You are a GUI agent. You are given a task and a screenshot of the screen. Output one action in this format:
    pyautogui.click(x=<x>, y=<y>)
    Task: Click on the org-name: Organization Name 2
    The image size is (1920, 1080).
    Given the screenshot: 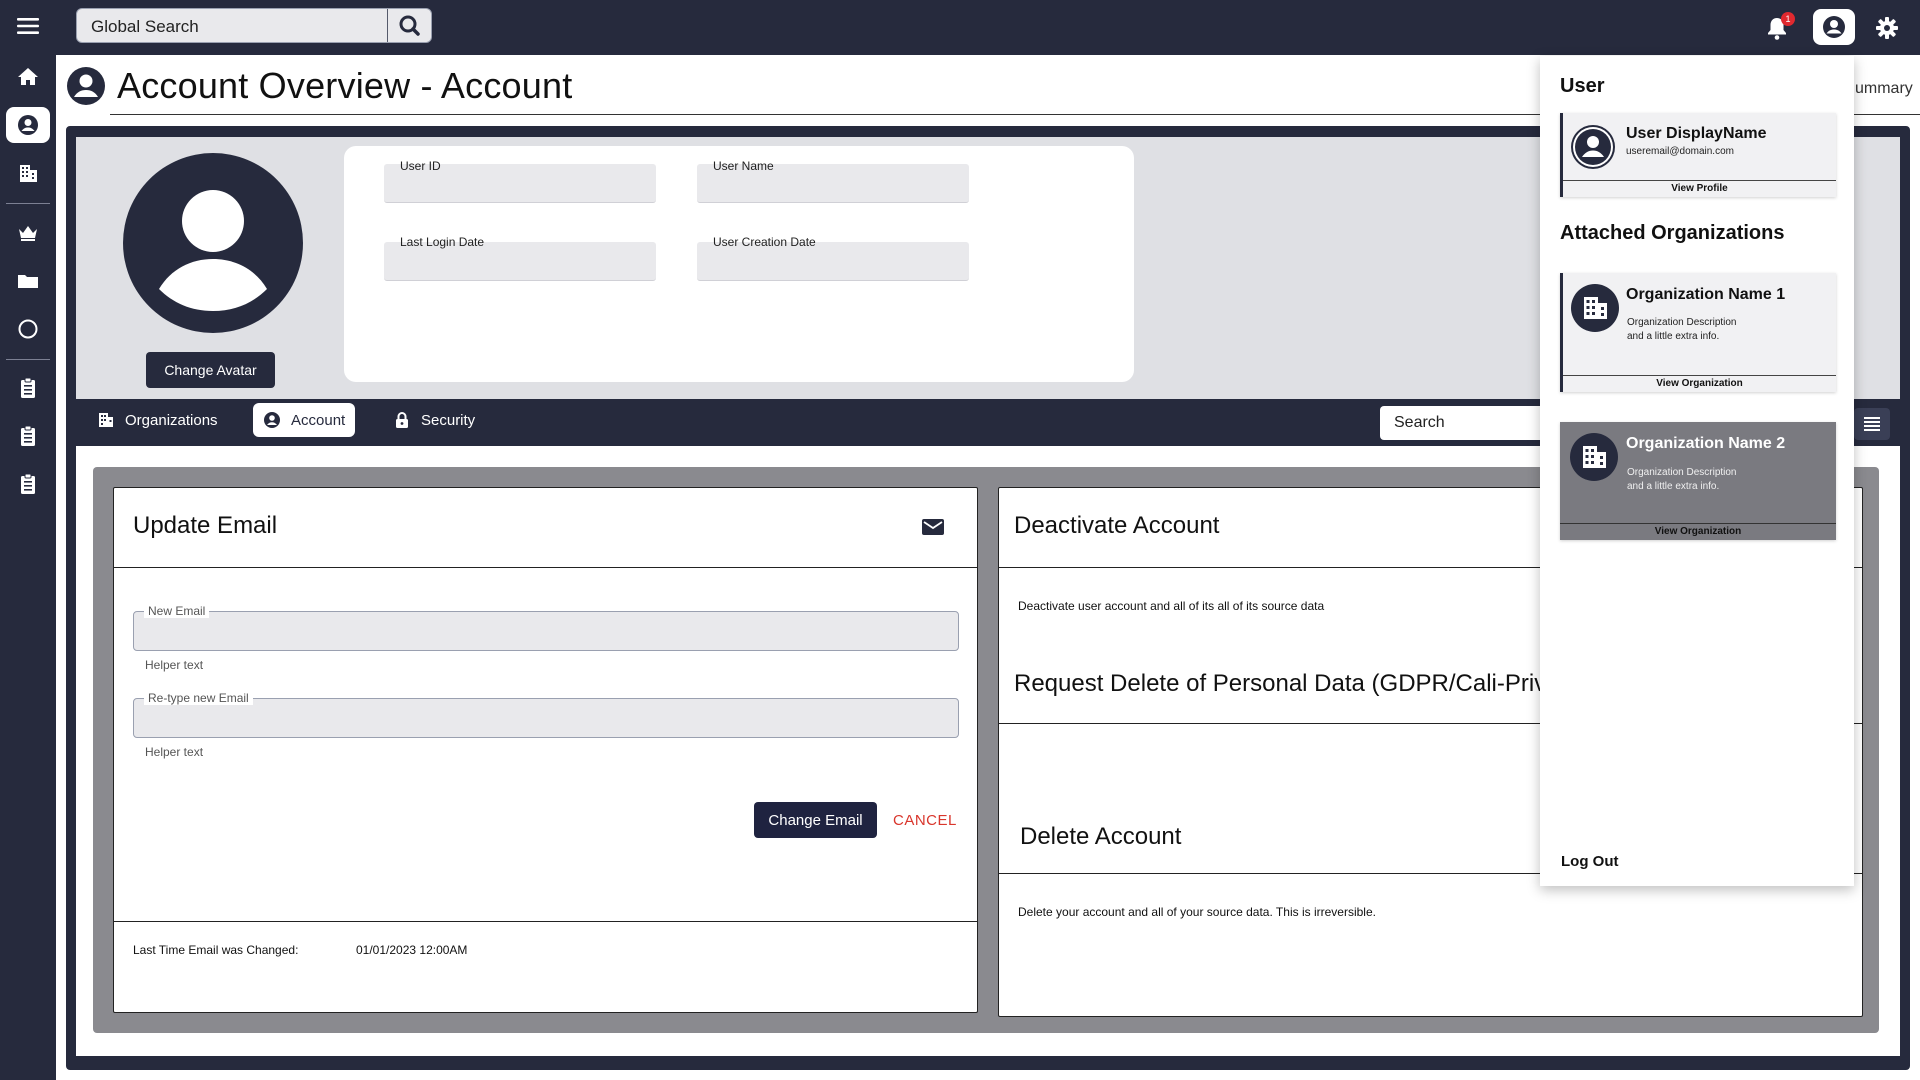 What is the action you would take?
    pyautogui.click(x=1706, y=443)
    